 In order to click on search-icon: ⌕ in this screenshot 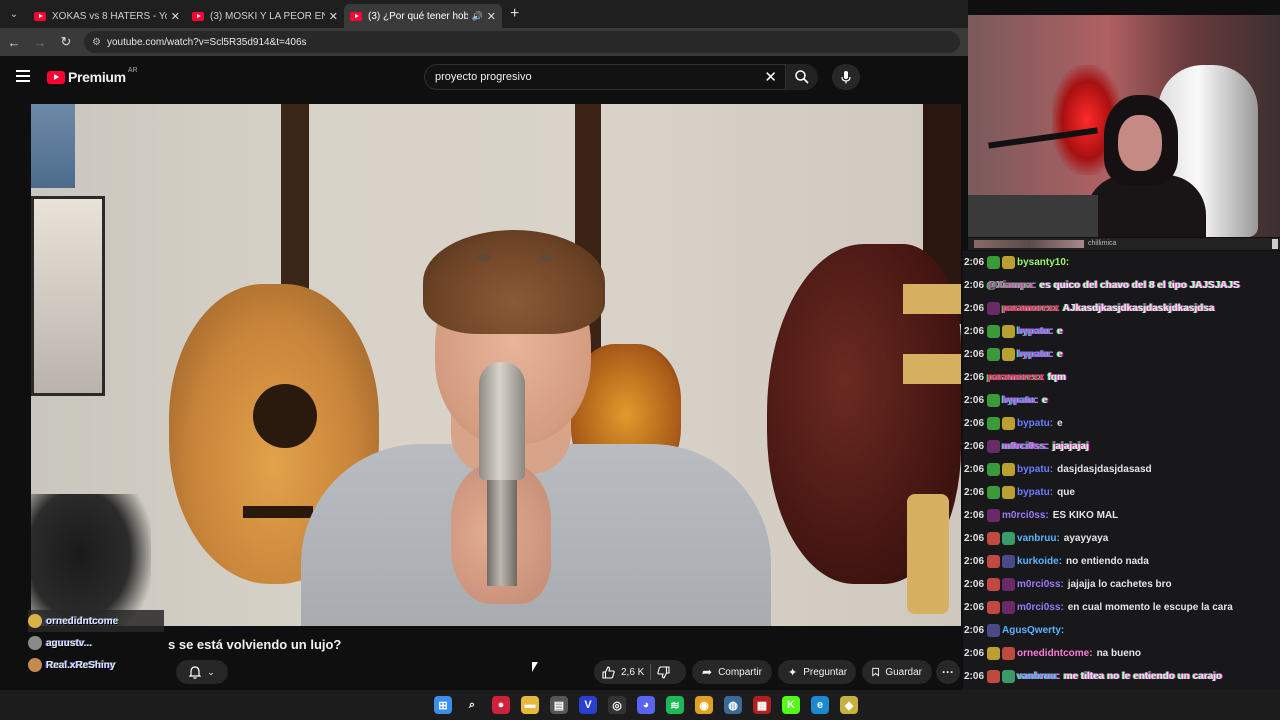, I will do `click(472, 705)`.